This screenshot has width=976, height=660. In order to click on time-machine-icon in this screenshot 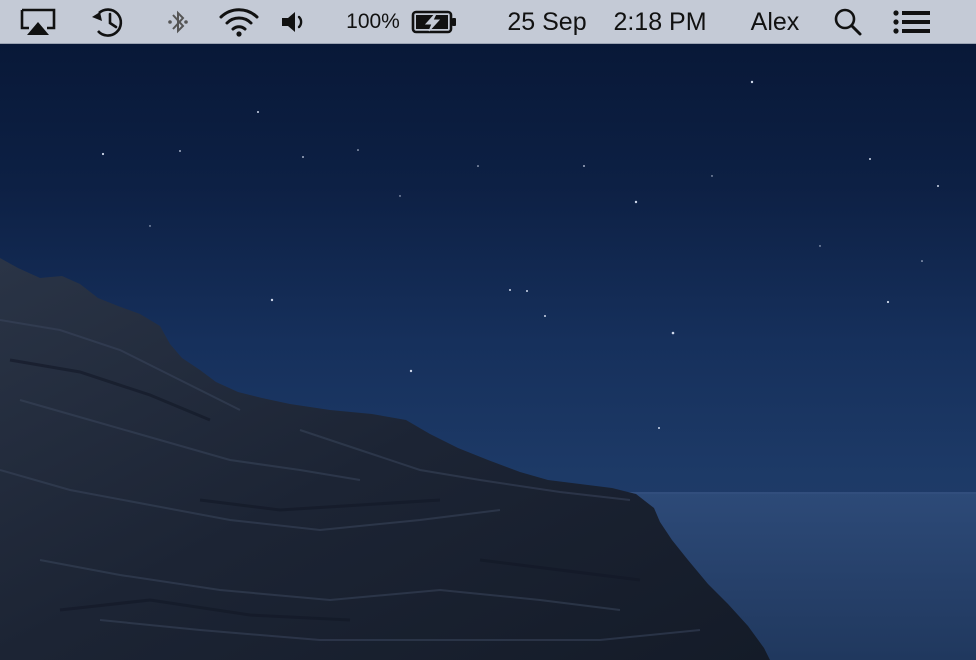, I will do `click(109, 22)`.